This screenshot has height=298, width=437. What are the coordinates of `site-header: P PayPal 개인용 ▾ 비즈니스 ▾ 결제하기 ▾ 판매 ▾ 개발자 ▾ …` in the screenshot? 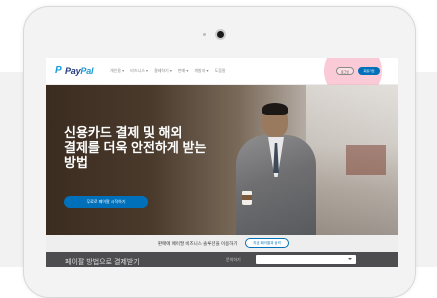 It's located at (222, 79).